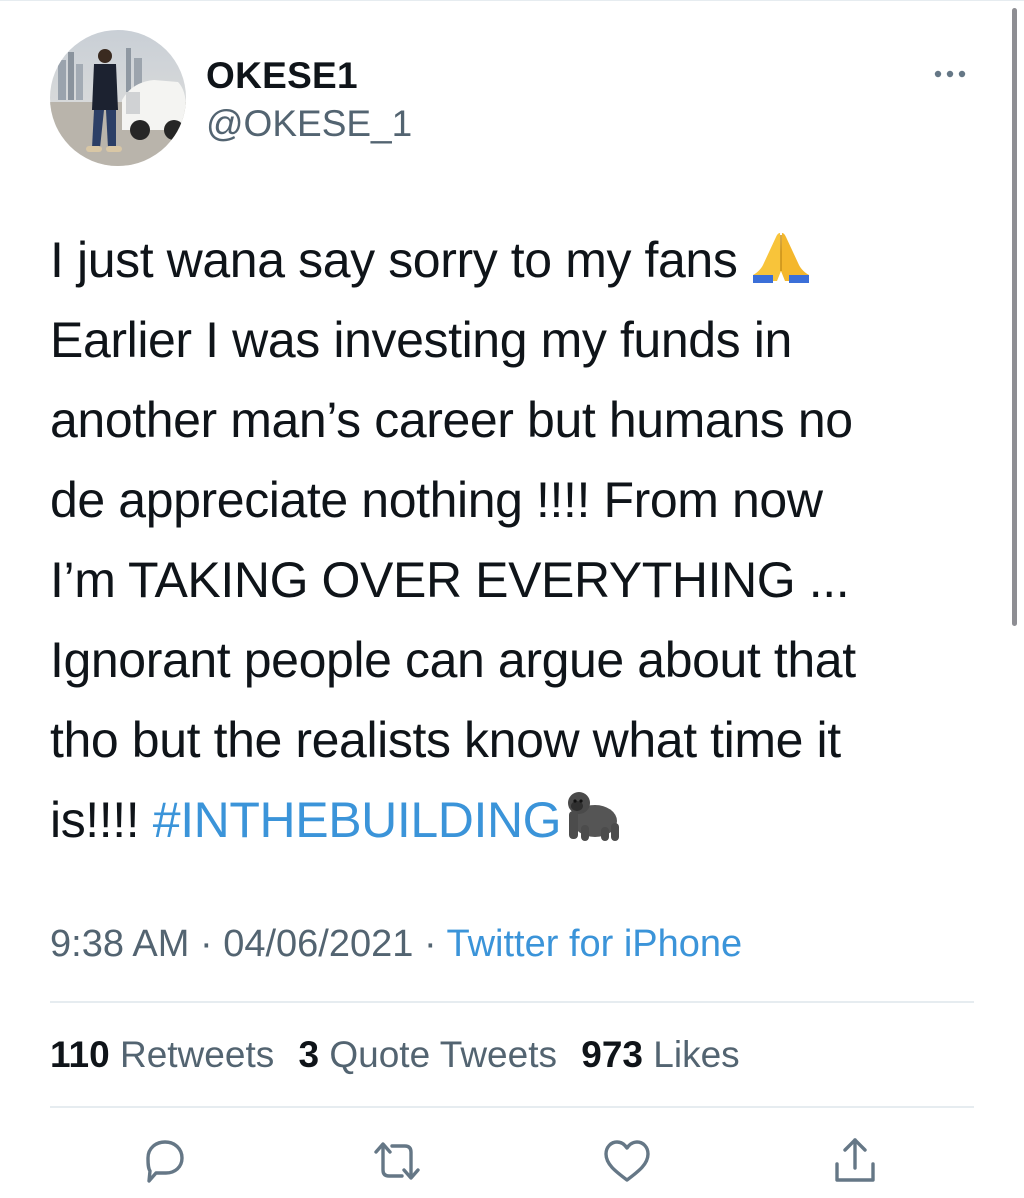 This screenshot has height=1198, width=1024. Describe the element at coordinates (357, 820) in the screenshot. I see `hashtag-link: #INTHEBUILDING` at that location.